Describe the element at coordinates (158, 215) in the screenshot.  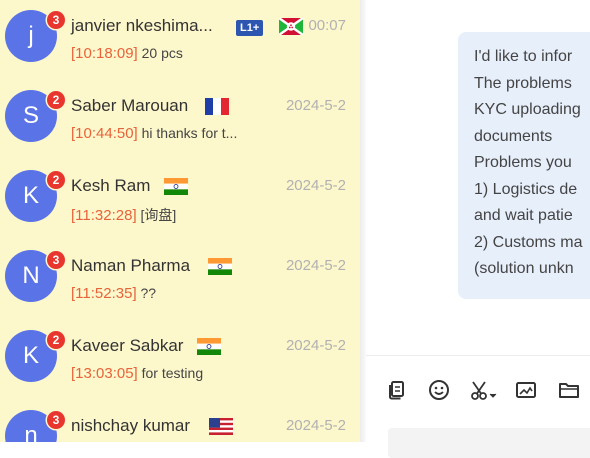
I see `message-text: [询盘]` at that location.